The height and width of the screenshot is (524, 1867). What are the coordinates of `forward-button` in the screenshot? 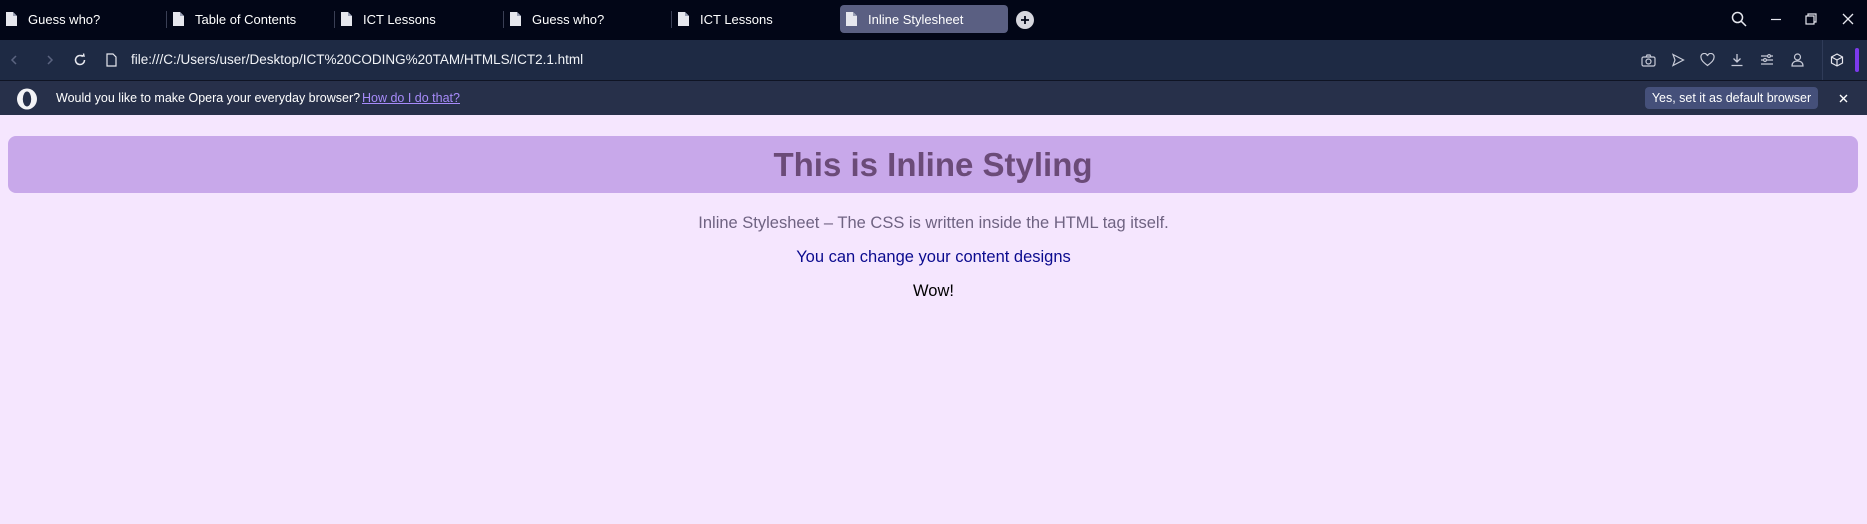 It's located at (50, 60).